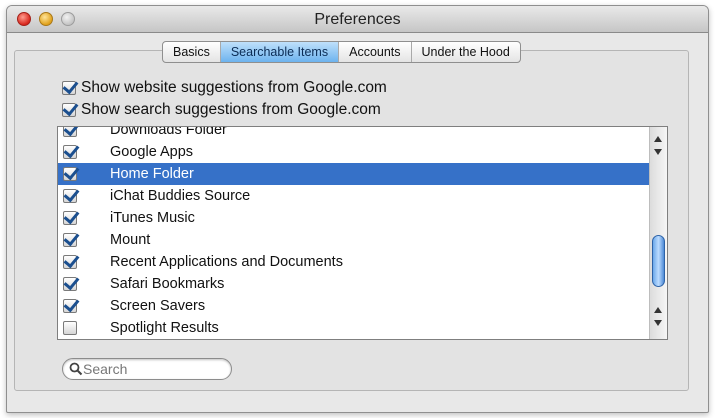  What do you see at coordinates (167, 284) in the screenshot?
I see `item-label: Safari Bookmarks` at bounding box center [167, 284].